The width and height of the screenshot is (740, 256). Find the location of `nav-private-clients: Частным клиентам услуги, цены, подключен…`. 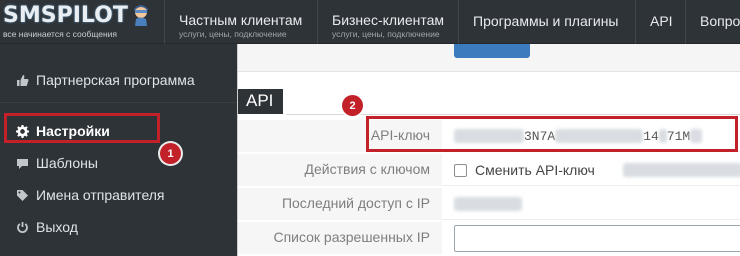

nav-private-clients: Частным клиентам услуги, цены, подключен… is located at coordinates (240, 22).